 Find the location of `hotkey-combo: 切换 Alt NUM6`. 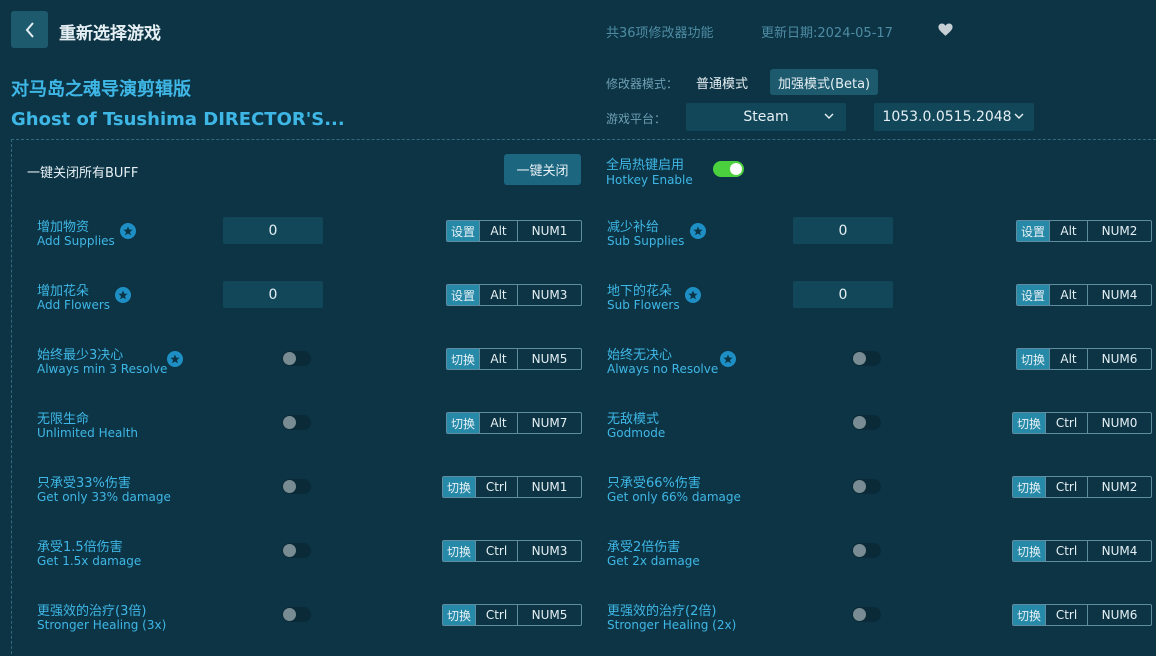

hotkey-combo: 切换 Alt NUM6 is located at coordinates (1084, 359).